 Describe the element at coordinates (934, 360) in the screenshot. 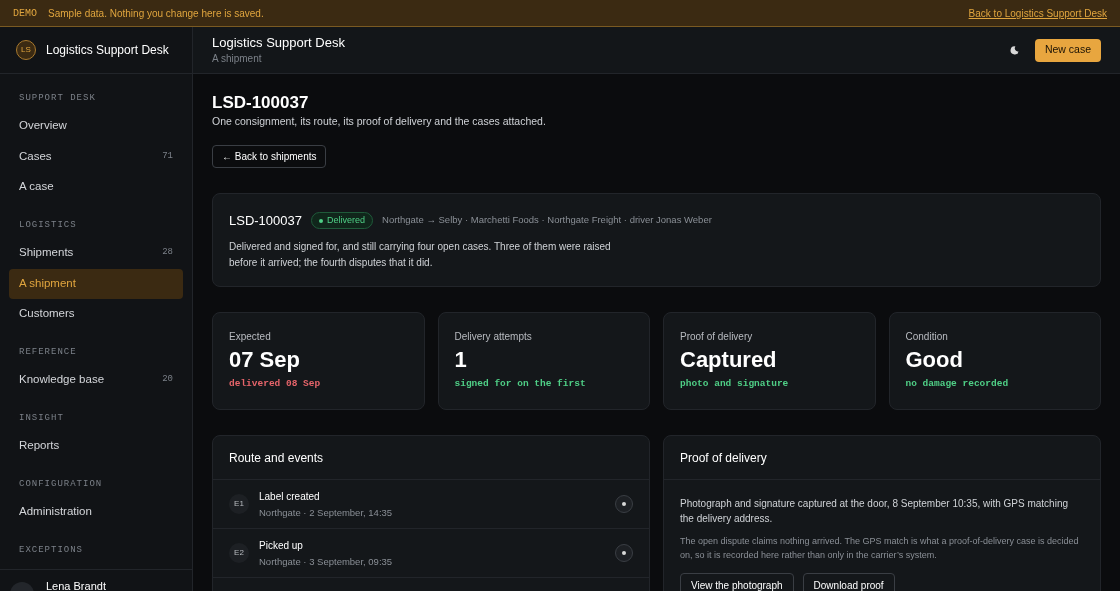

I see `stat-value: Good` at that location.